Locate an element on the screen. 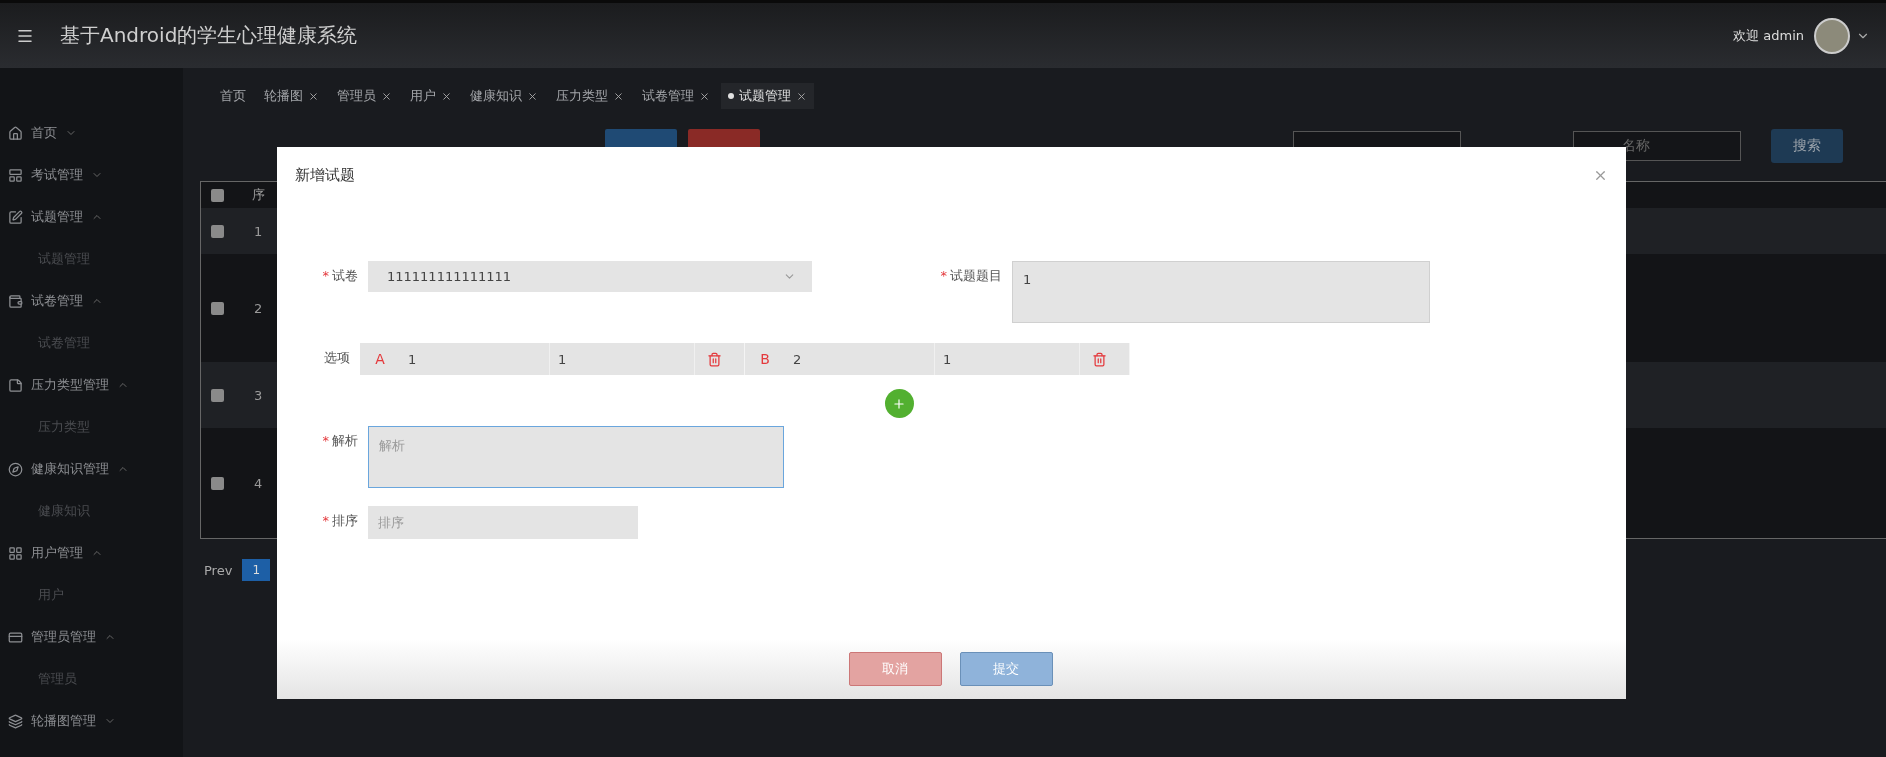  tab: 试卷管理 is located at coordinates (676, 96).